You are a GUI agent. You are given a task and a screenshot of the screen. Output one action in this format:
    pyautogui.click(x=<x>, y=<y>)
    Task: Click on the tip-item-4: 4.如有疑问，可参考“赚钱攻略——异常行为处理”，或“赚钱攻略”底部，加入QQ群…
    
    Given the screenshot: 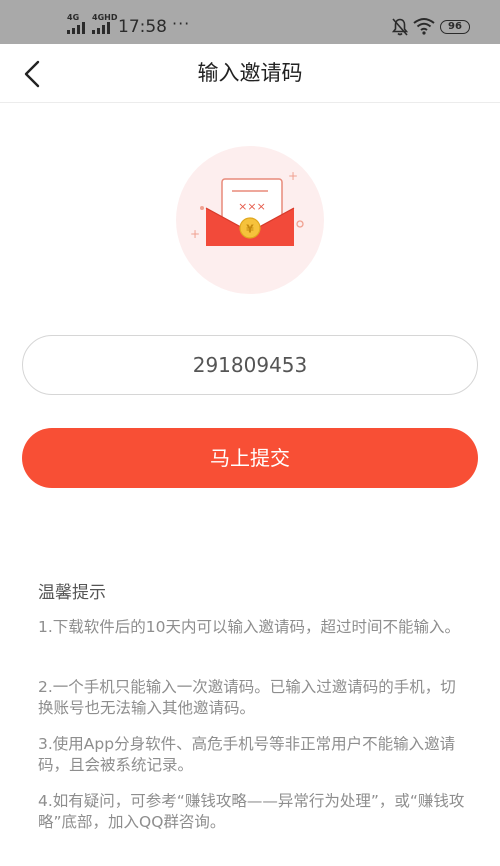 What is the action you would take?
    pyautogui.click(x=251, y=811)
    